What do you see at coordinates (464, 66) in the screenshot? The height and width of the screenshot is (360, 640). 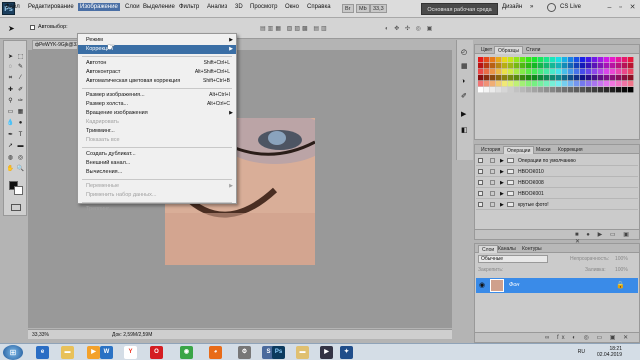 I see `swatches-panel-icon: ▦` at bounding box center [464, 66].